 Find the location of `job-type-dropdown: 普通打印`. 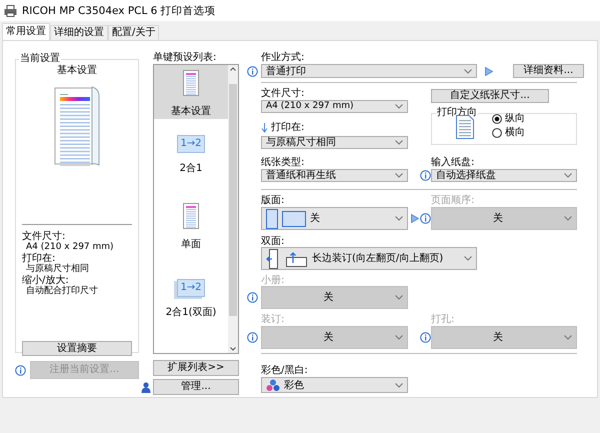

job-type-dropdown: 普通打印 is located at coordinates (369, 71).